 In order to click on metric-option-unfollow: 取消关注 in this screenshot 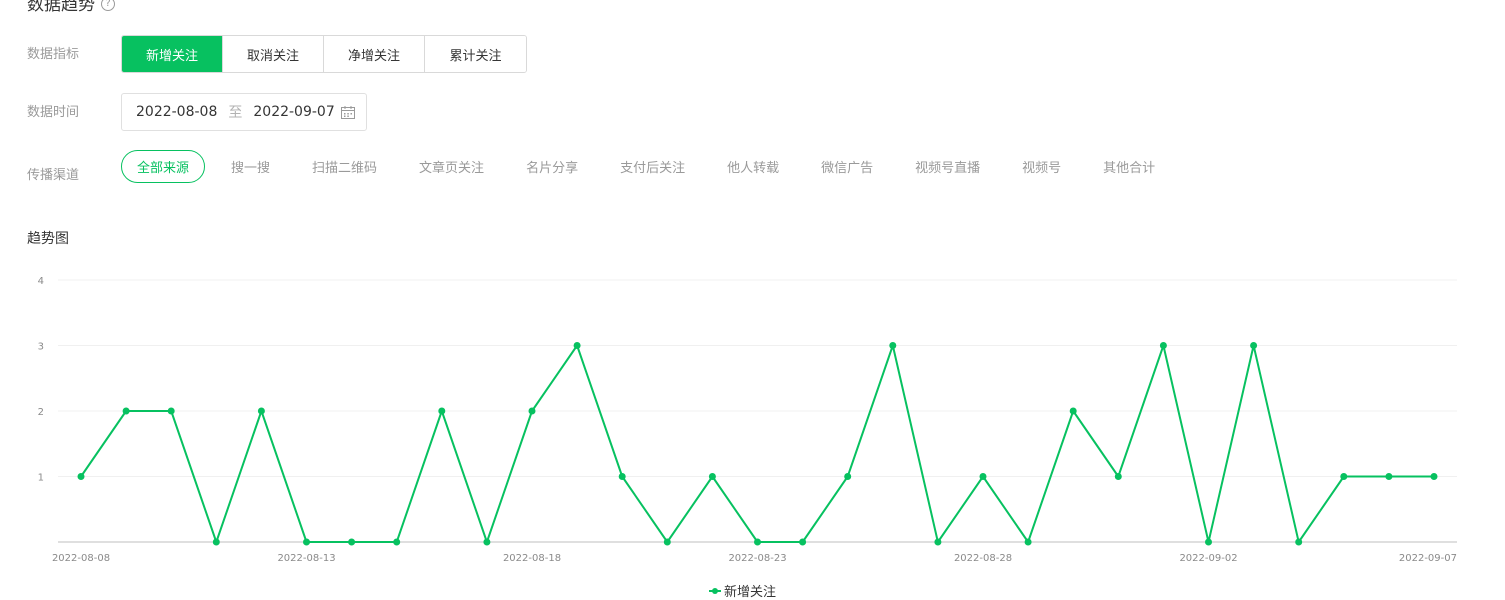, I will do `click(273, 54)`.